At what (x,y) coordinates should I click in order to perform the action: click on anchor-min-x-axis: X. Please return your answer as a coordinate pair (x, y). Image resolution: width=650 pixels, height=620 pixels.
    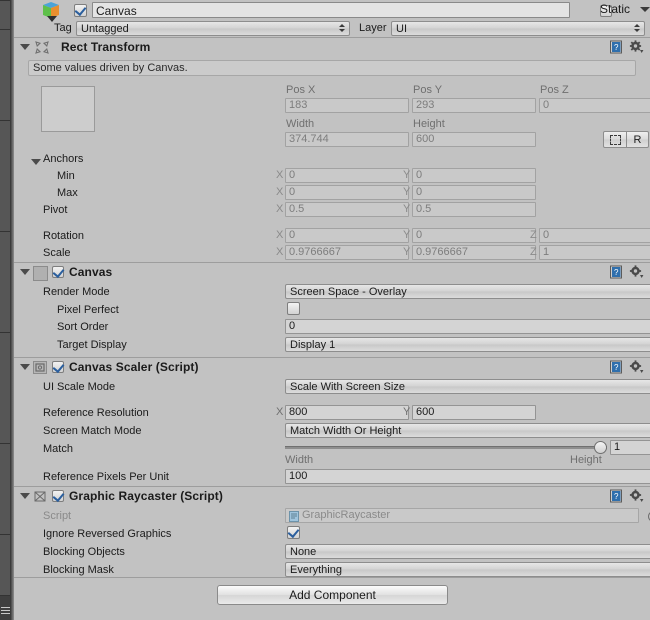
    Looking at the image, I should click on (280, 175).